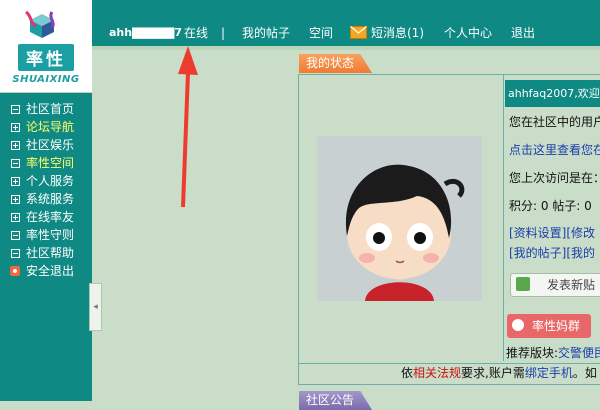  Describe the element at coordinates (321, 33) in the screenshot. I see `space-link: 空间` at that location.